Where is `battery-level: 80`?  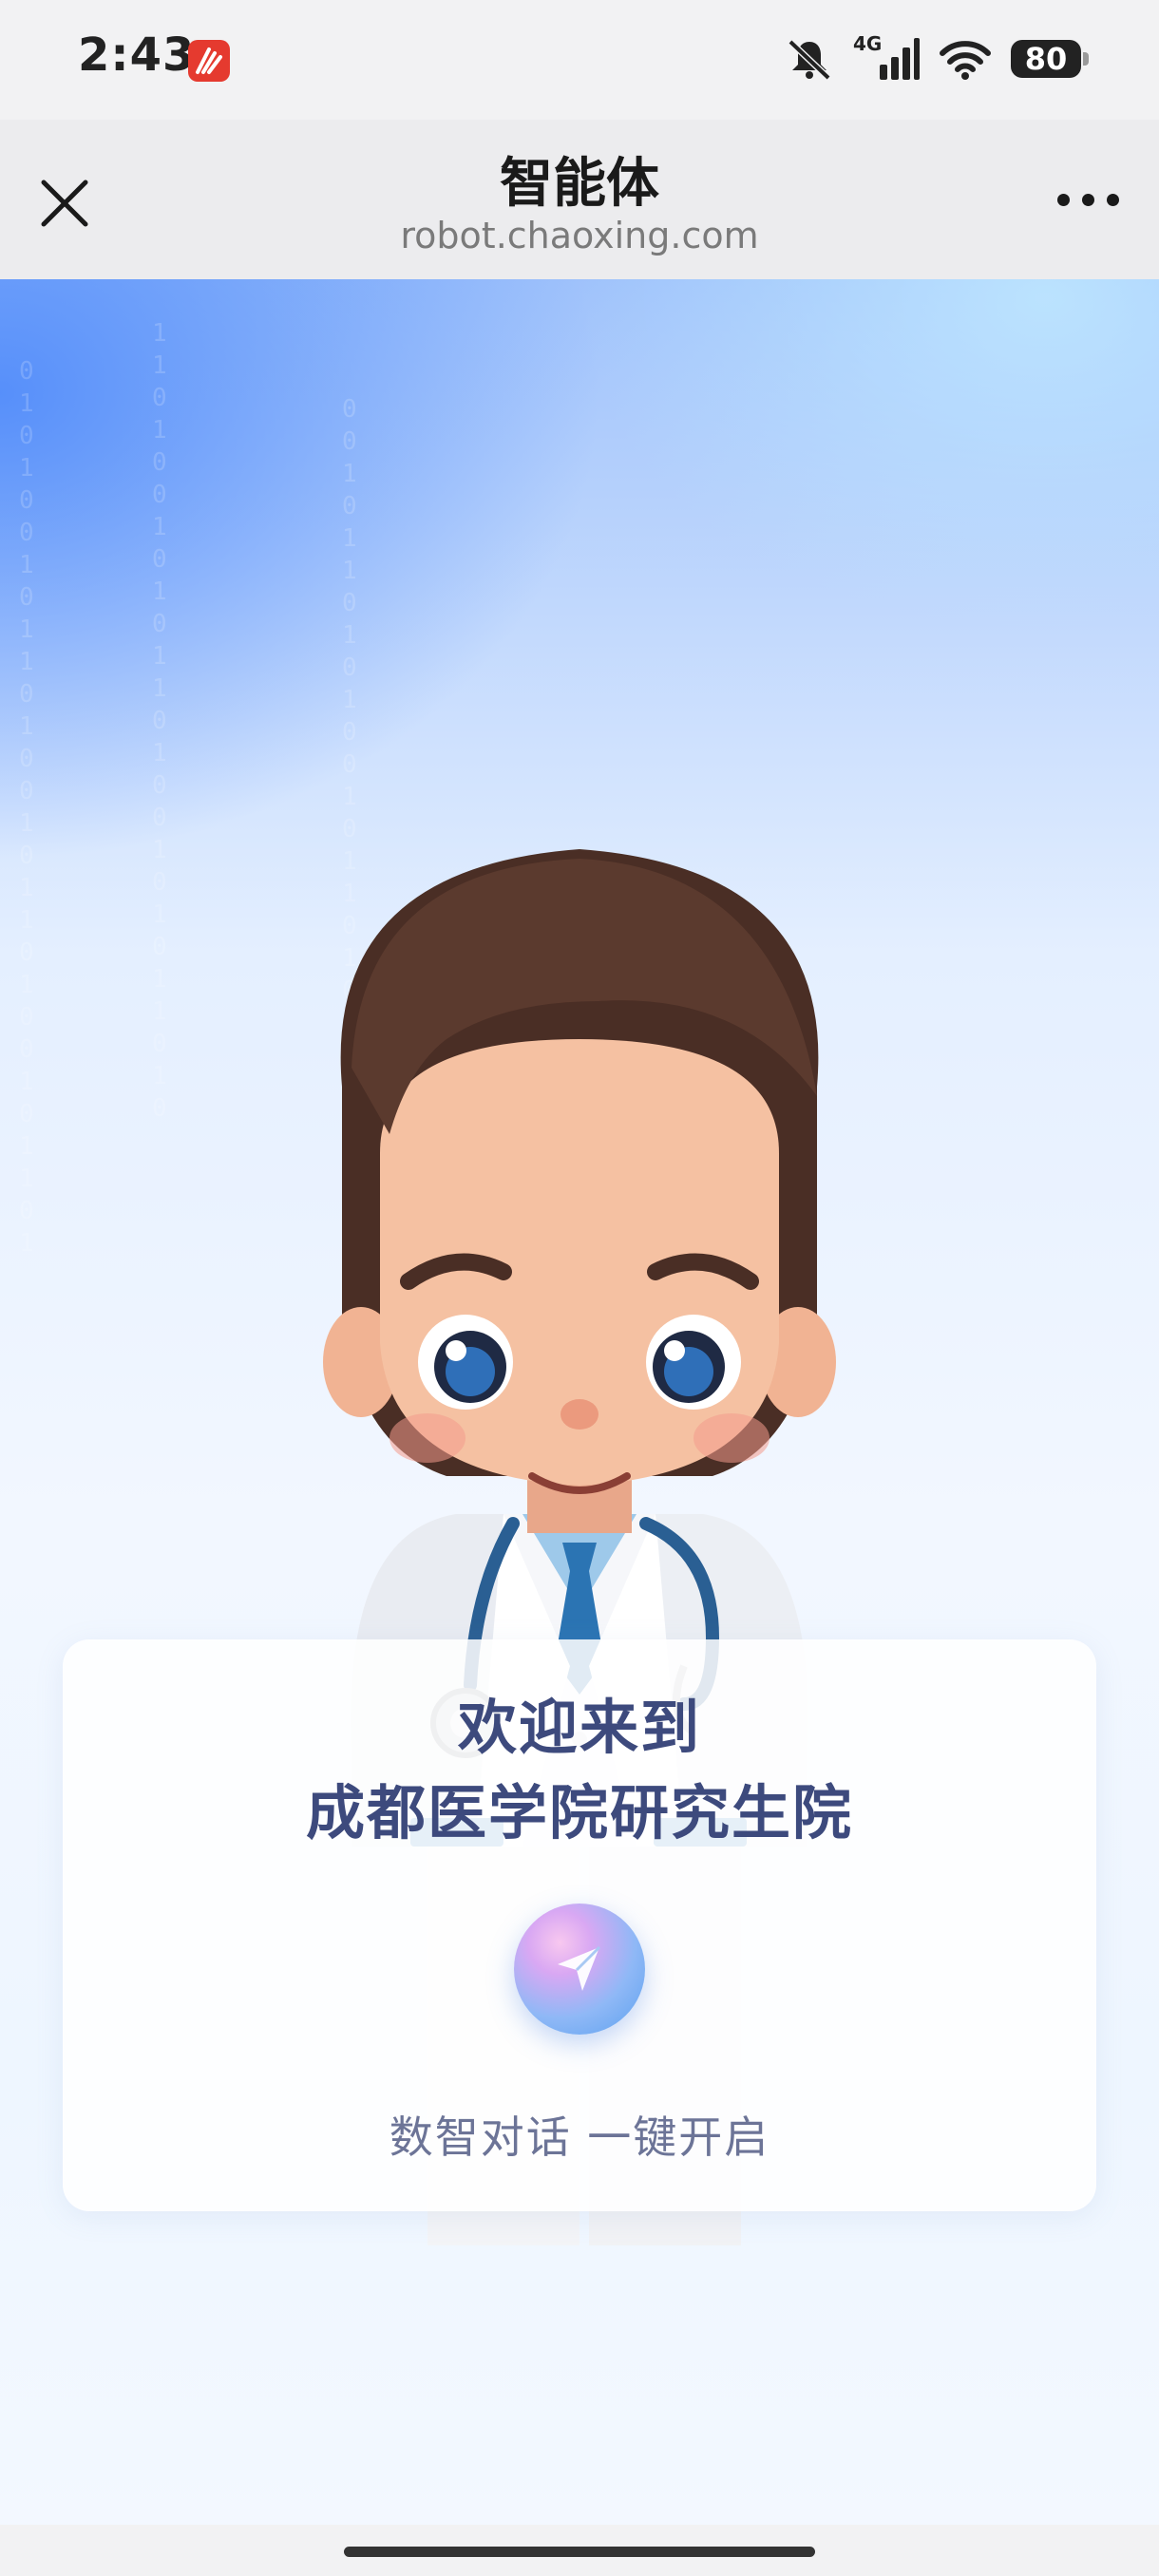 battery-level: 80 is located at coordinates (1046, 59).